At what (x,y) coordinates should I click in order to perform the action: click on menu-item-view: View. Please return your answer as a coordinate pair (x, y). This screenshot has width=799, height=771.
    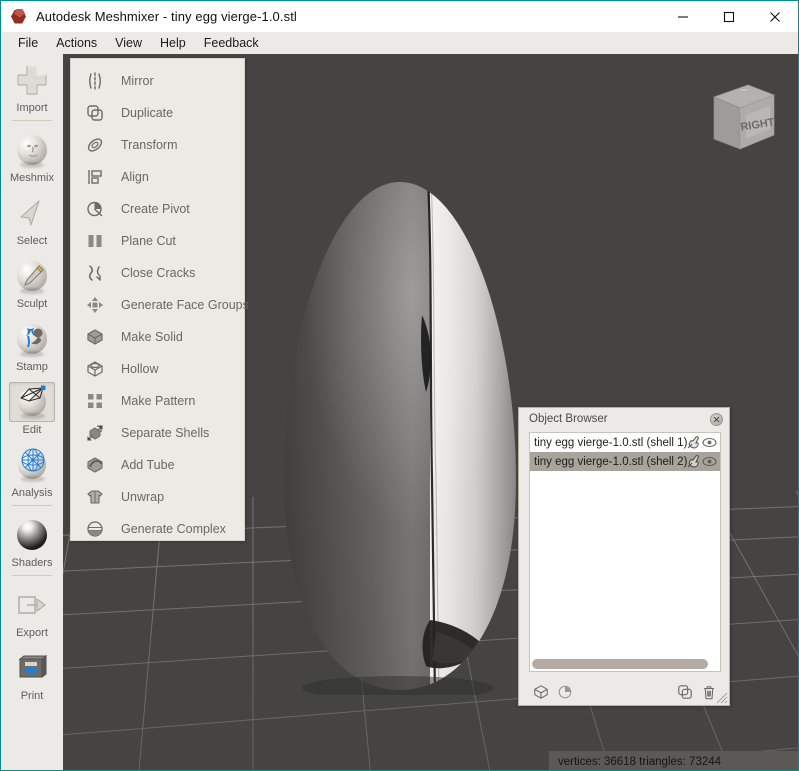
    Looking at the image, I should click on (128, 43).